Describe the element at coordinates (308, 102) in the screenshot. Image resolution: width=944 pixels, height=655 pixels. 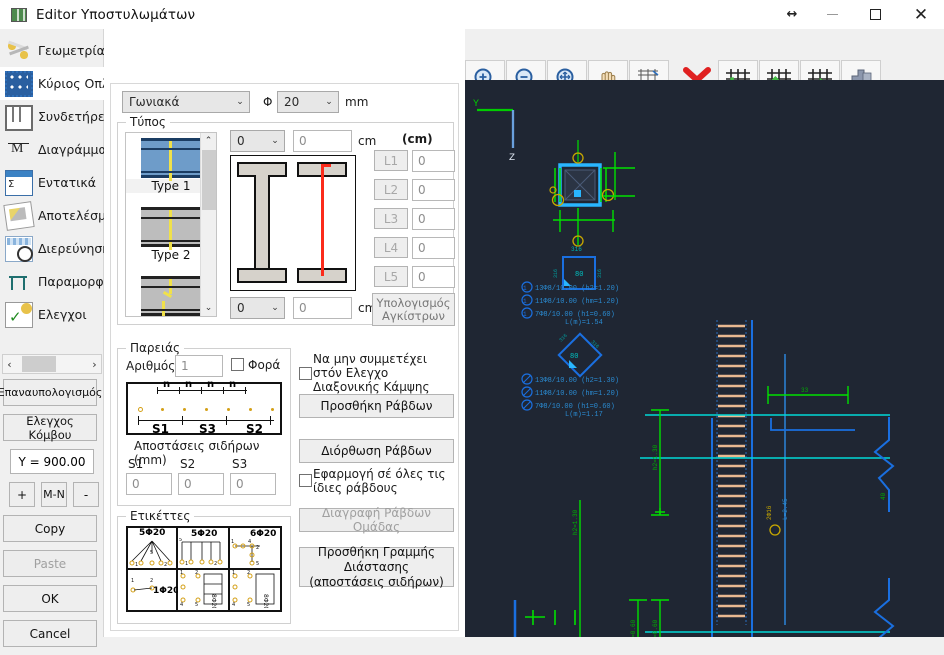
I see `diameter-select: 20 ⌄` at that location.